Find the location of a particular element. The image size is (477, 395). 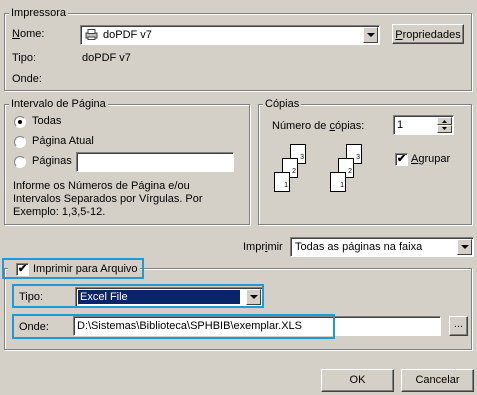

printer-legend: Impressora is located at coordinates (39, 13).